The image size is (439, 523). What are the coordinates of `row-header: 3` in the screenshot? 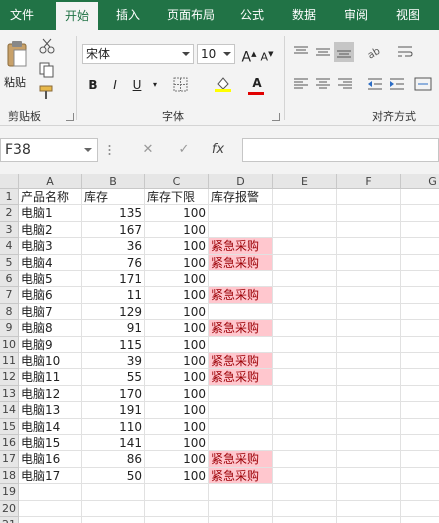 It's located at (9, 230).